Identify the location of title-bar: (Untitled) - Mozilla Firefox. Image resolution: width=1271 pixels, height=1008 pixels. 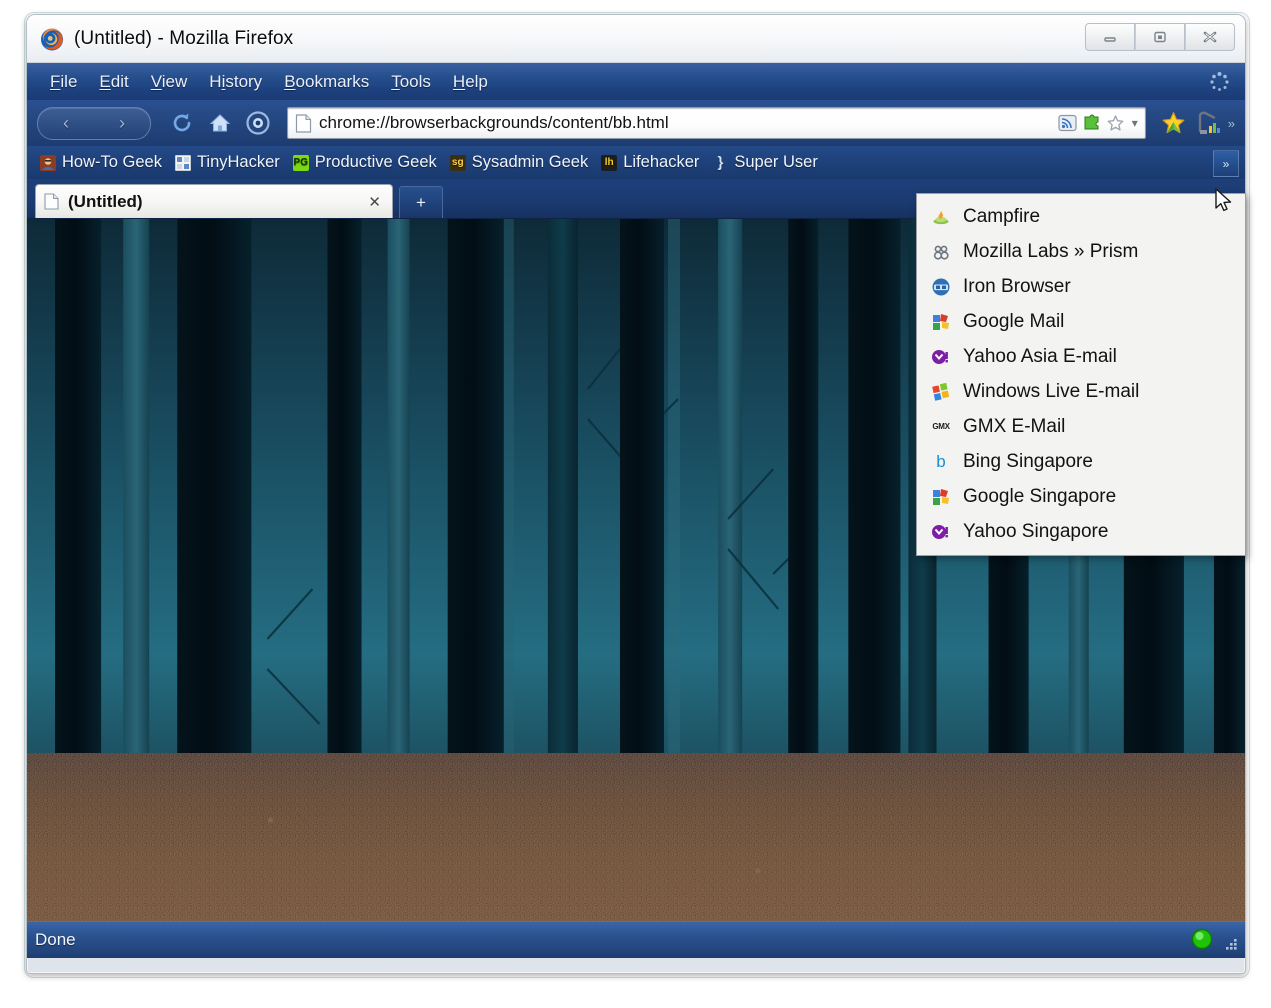
(636, 39).